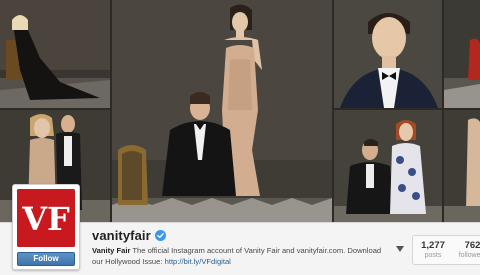 The height and width of the screenshot is (275, 480). What do you see at coordinates (400, 249) in the screenshot?
I see `chevron-down-icon` at bounding box center [400, 249].